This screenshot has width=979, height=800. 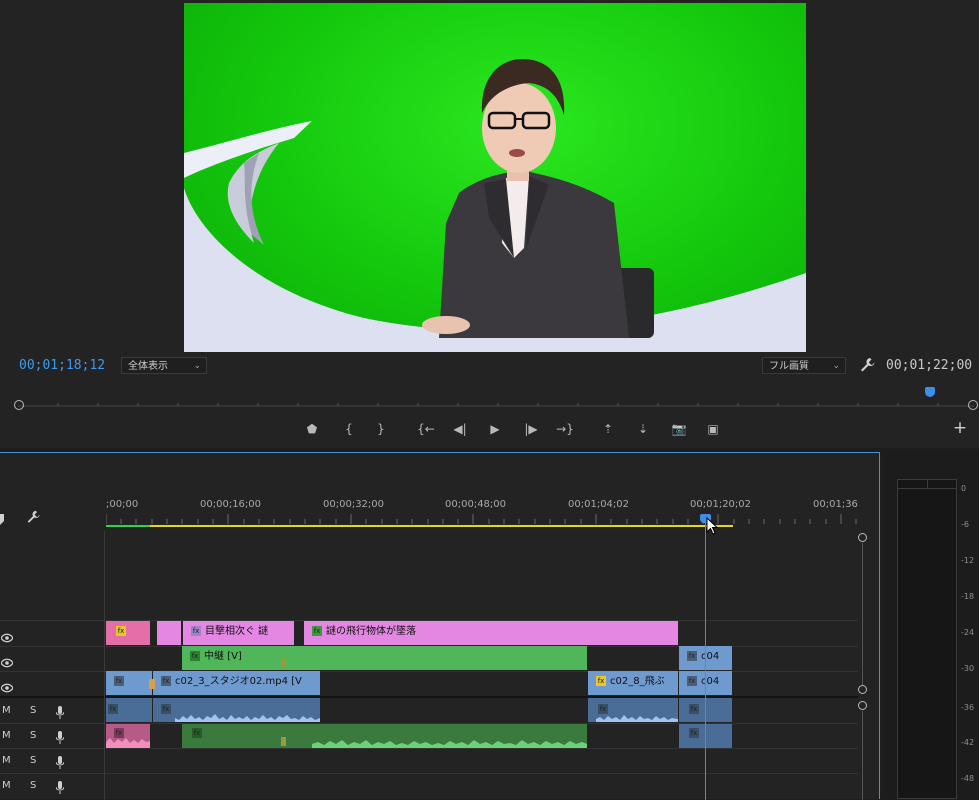 What do you see at coordinates (531, 429) in the screenshot?
I see `step-forward-button: |▶` at bounding box center [531, 429].